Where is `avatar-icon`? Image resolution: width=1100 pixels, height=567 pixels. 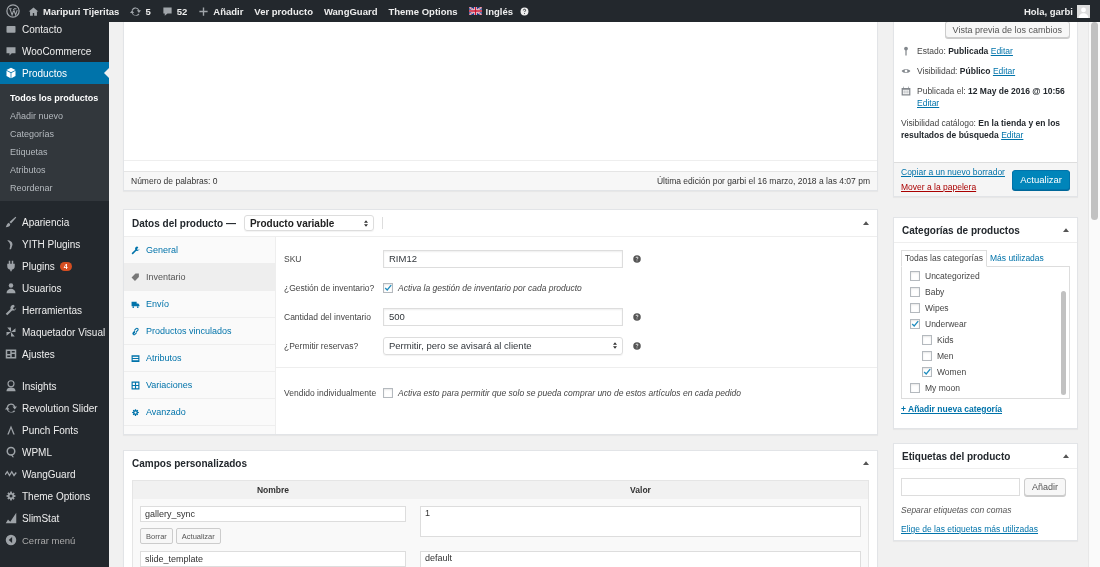 avatar-icon is located at coordinates (1083, 11).